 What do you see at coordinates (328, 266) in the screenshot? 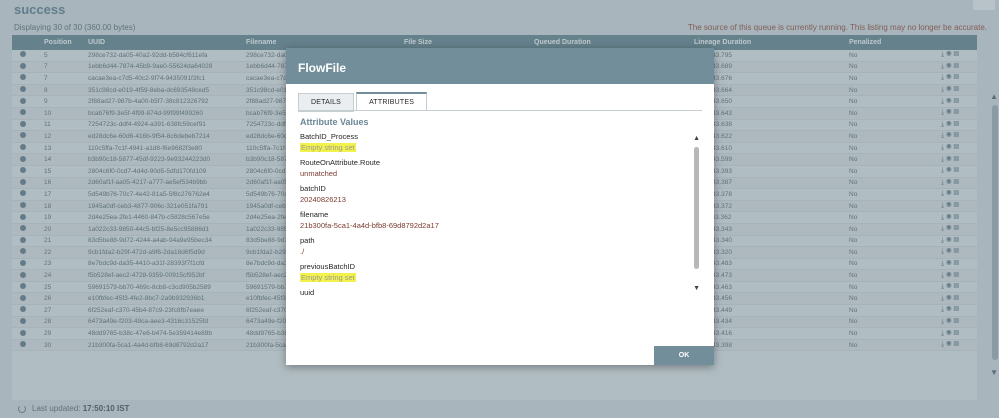
I see `attribute-name: previousBatchID` at bounding box center [328, 266].